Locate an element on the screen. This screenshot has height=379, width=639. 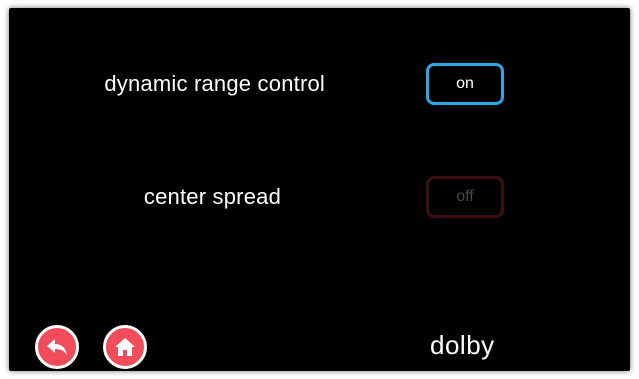
dynamic-range-control-label: dynamic range control is located at coordinates (214, 83).